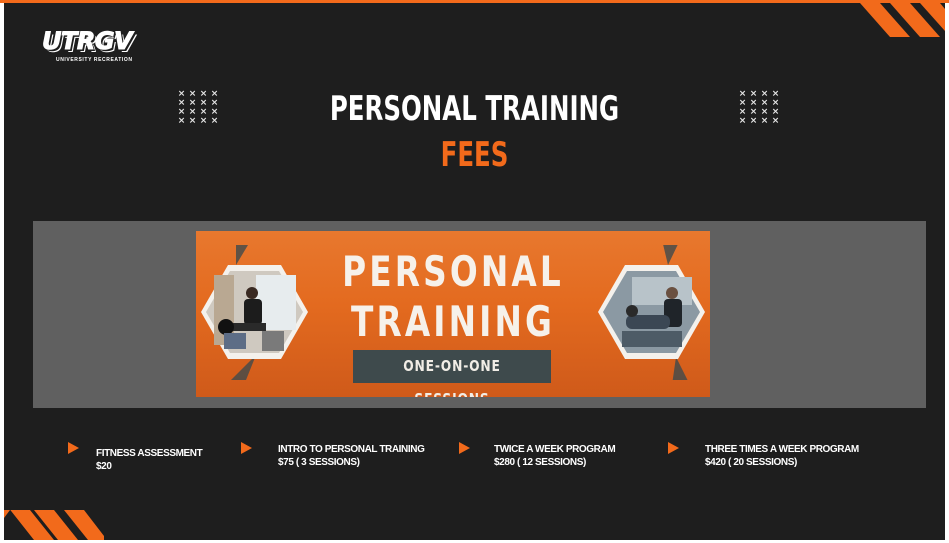 Image resolution: width=949 pixels, height=543 pixels. Describe the element at coordinates (149, 453) in the screenshot. I see `fee-name: FITNESS ASSESSMENT` at that location.